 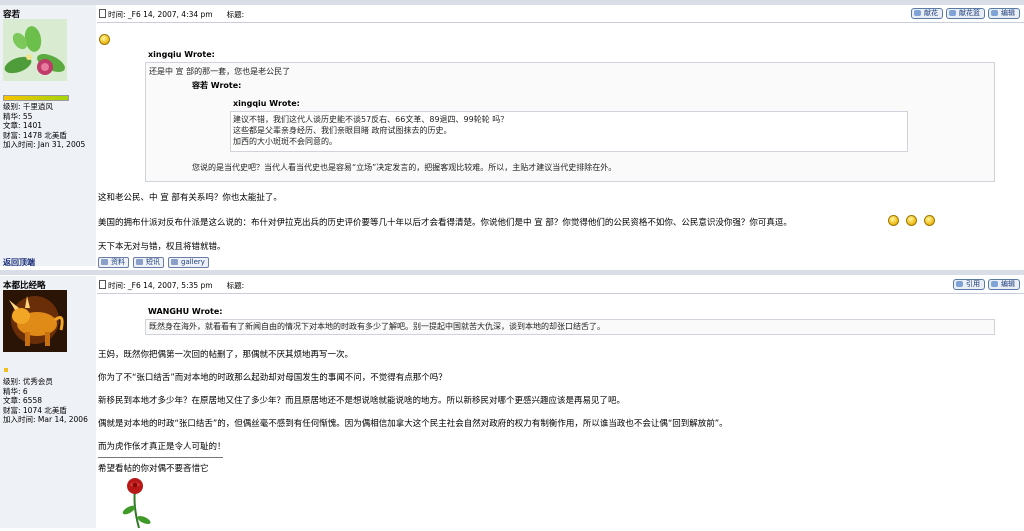 I want to click on user-wealth: 财富: 1074 北美盾, so click(x=35, y=410).